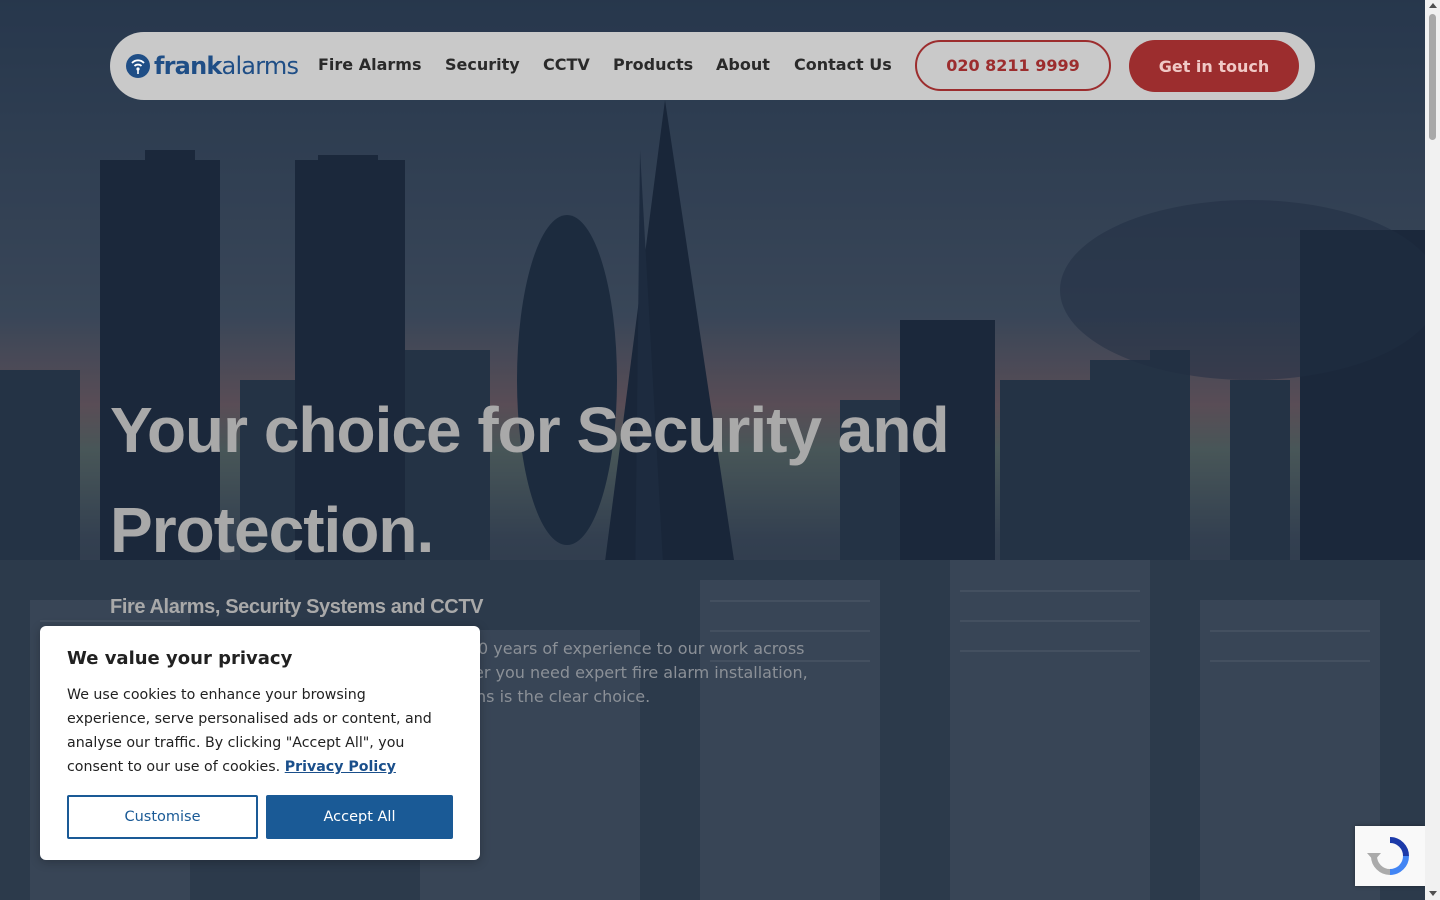  I want to click on logo: frankalarms, so click(212, 66).